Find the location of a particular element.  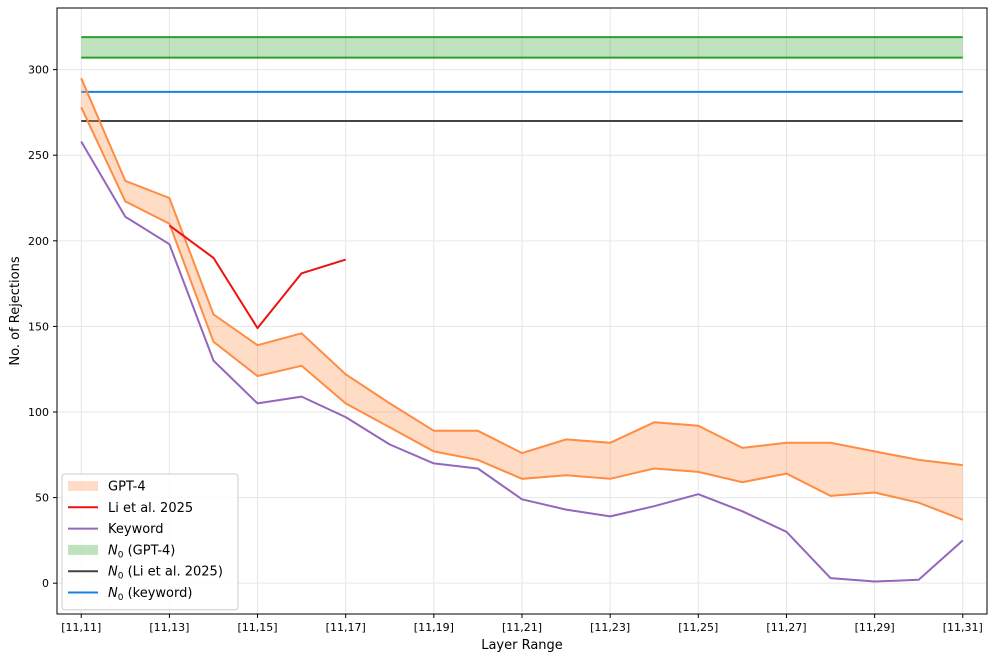

legend-entry-label: Keyword is located at coordinates (136, 529).